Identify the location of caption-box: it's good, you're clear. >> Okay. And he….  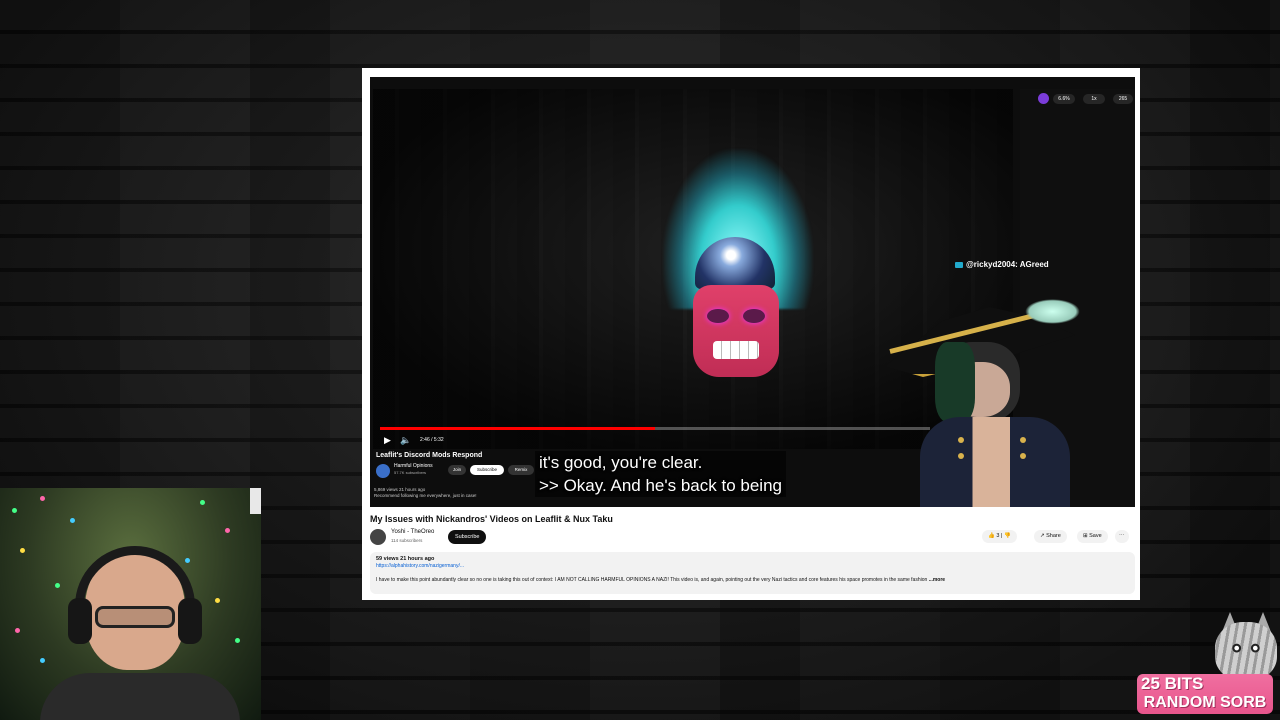
(660, 474).